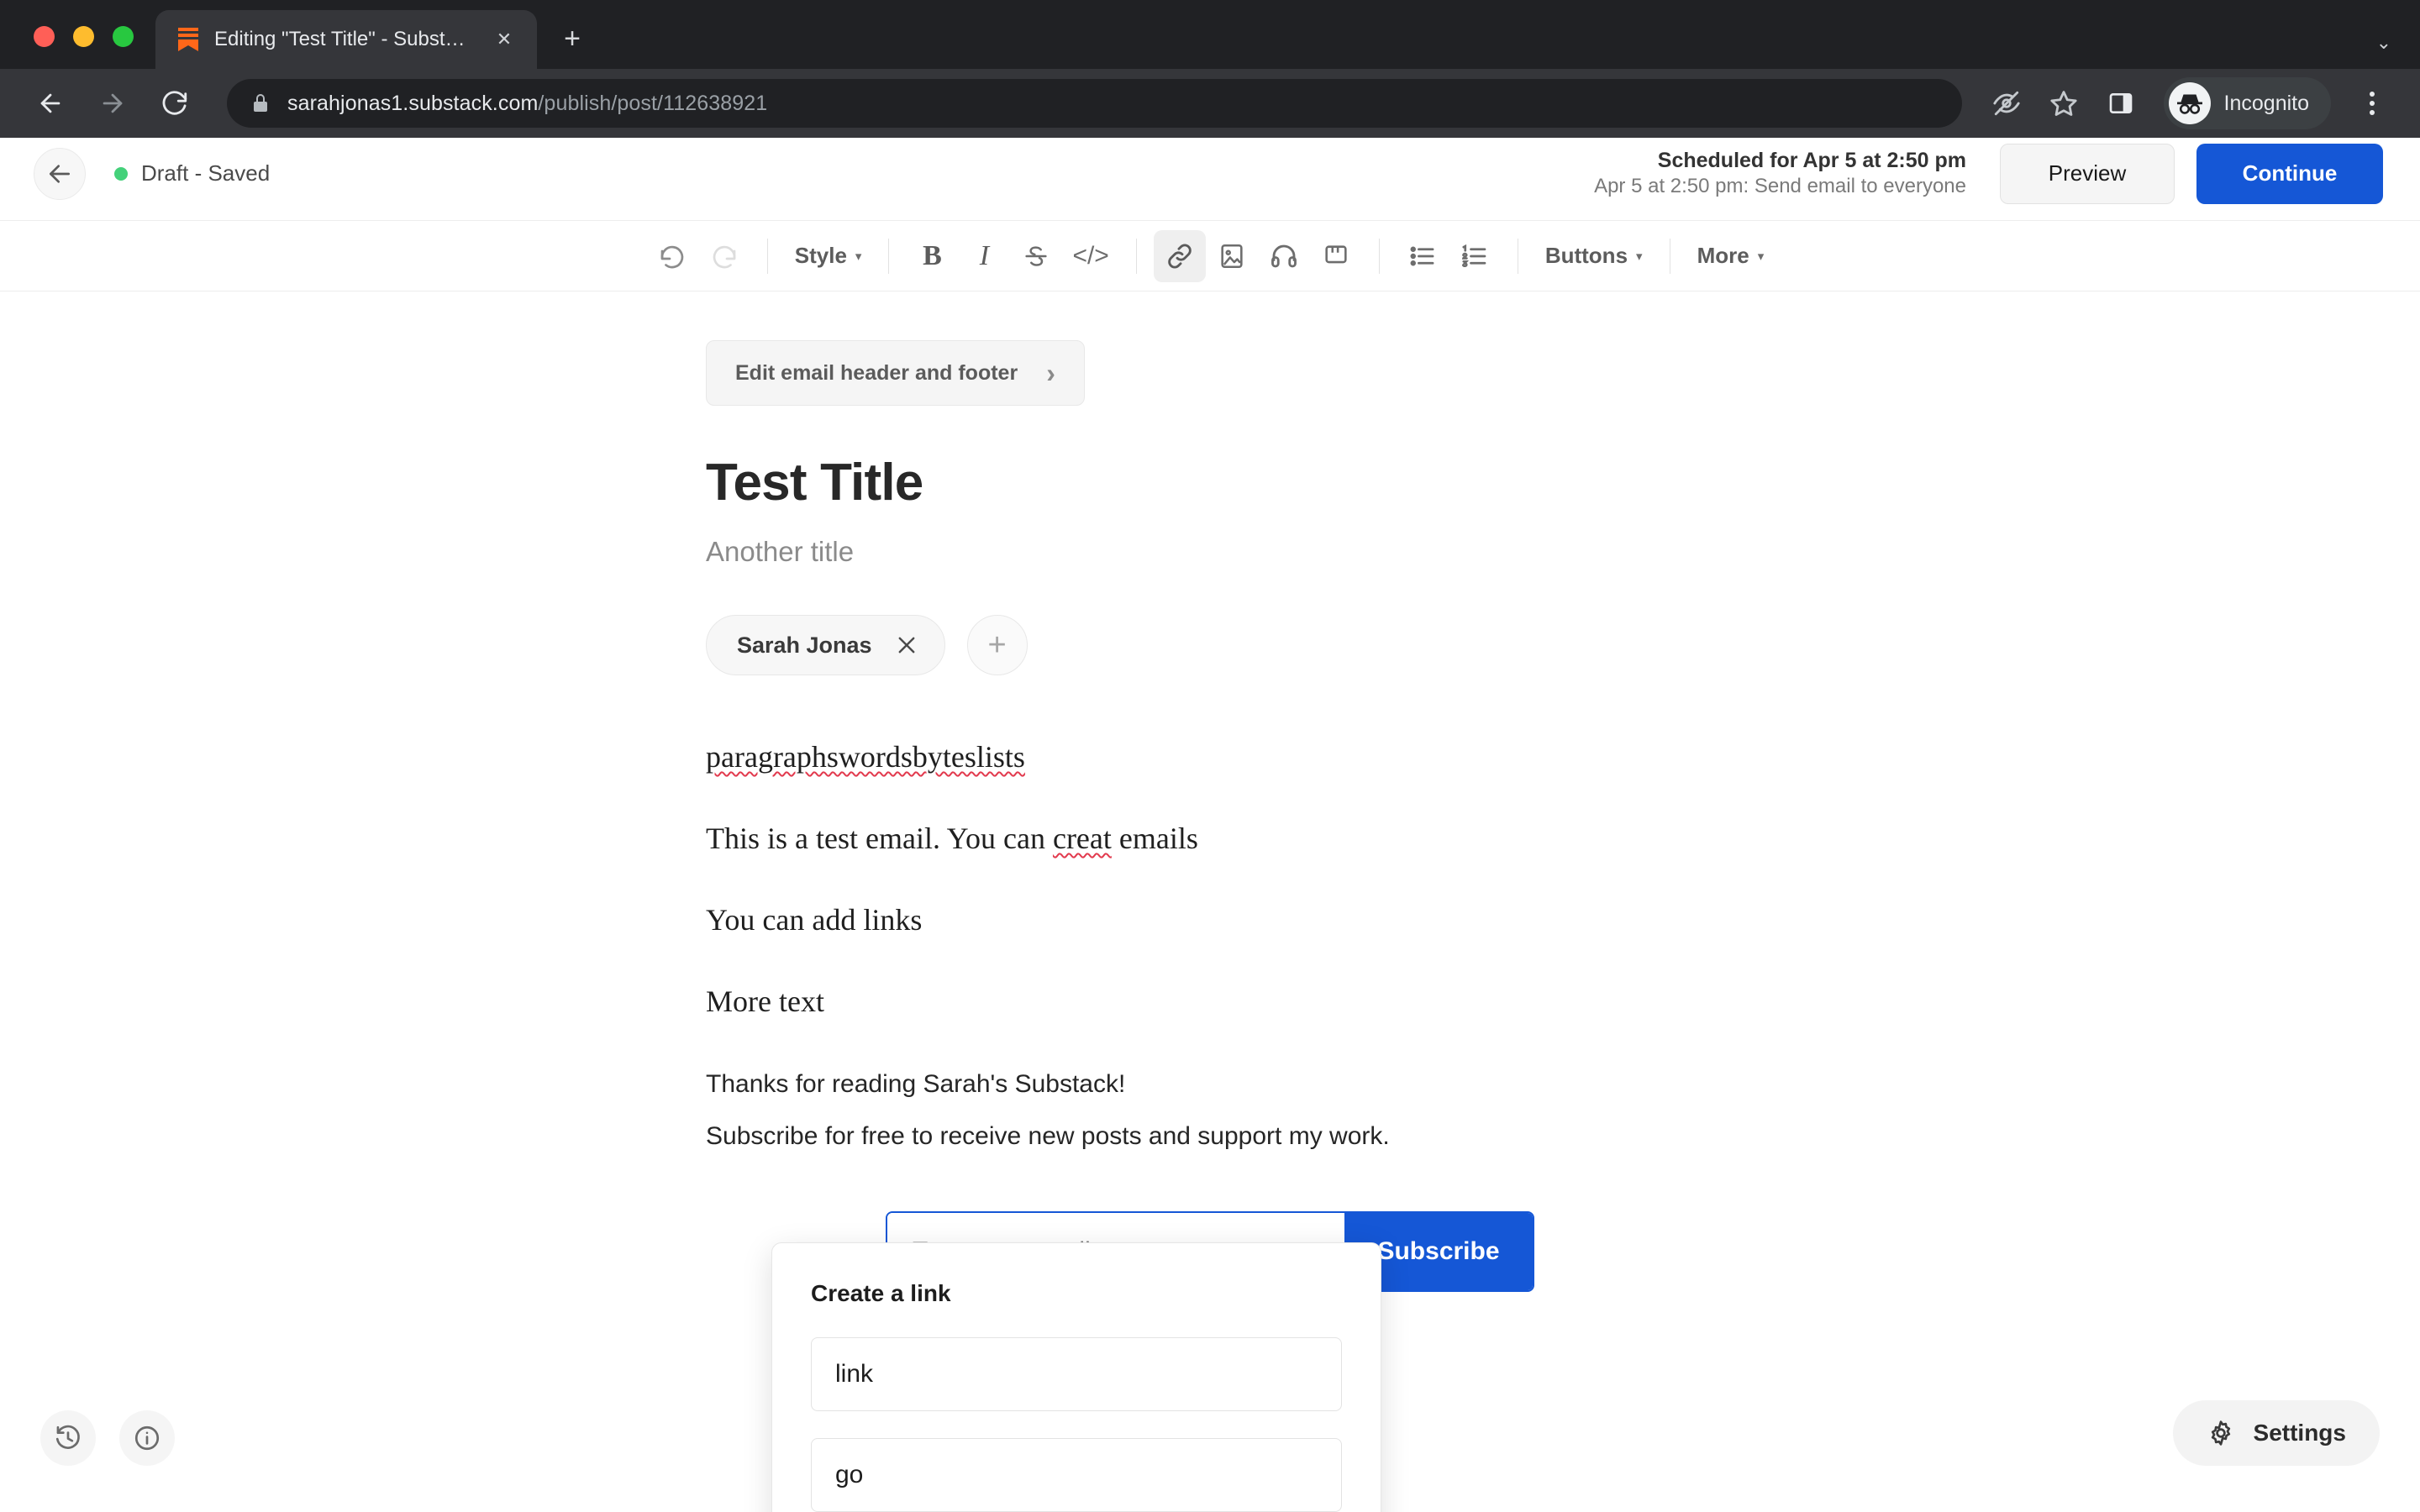 The image size is (2420, 1512). I want to click on buttons-dropdown-label: Buttons, so click(1586, 255).